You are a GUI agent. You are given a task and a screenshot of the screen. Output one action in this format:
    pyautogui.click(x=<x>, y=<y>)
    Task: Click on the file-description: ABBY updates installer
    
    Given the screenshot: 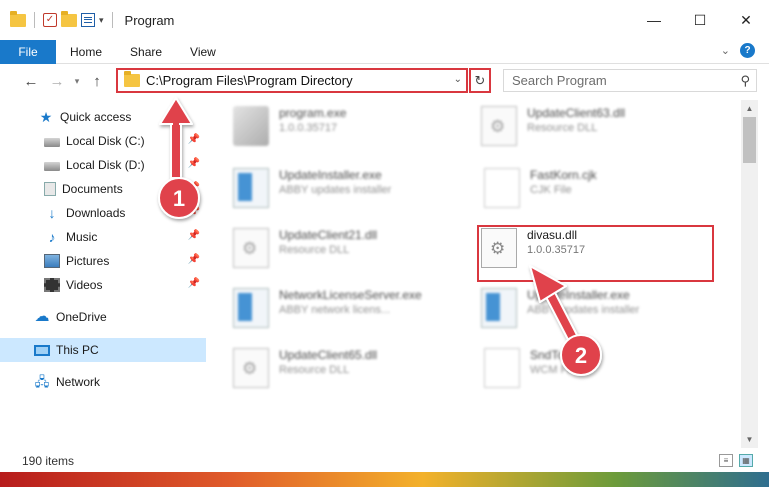 What is the action you would take?
    pyautogui.click(x=335, y=190)
    